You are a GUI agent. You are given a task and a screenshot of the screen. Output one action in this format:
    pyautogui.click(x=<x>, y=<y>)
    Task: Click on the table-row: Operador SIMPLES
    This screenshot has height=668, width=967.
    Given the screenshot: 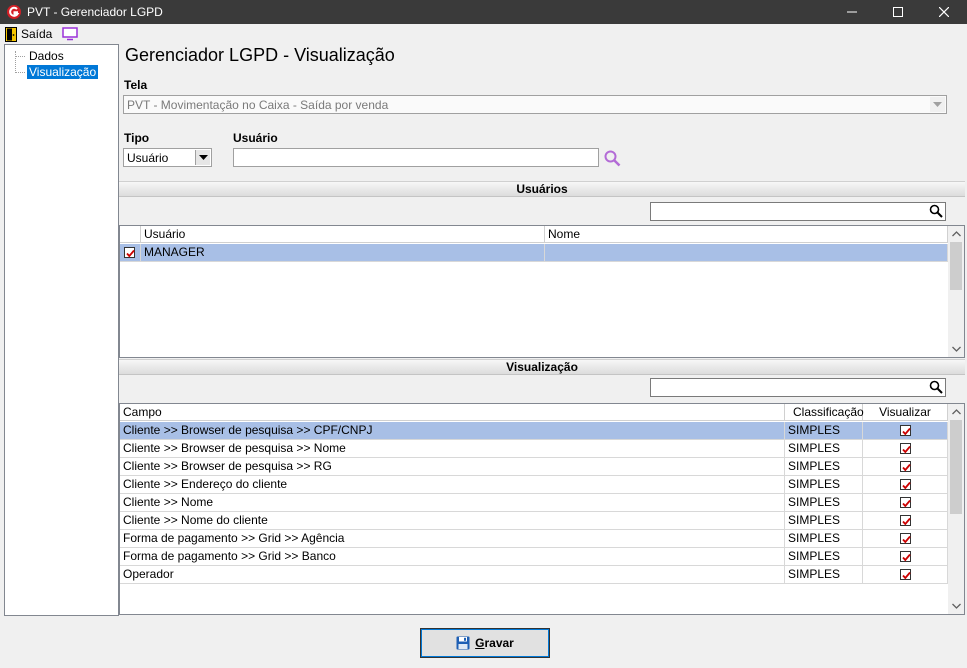 What is the action you would take?
    pyautogui.click(x=534, y=575)
    